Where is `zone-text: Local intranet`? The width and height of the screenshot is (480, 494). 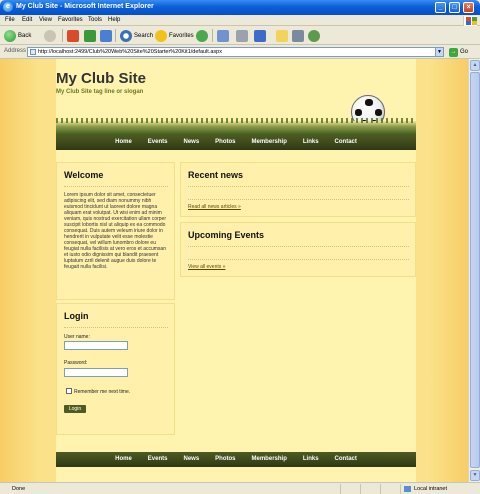
zone-text: Local intranet is located at coordinates (431, 489).